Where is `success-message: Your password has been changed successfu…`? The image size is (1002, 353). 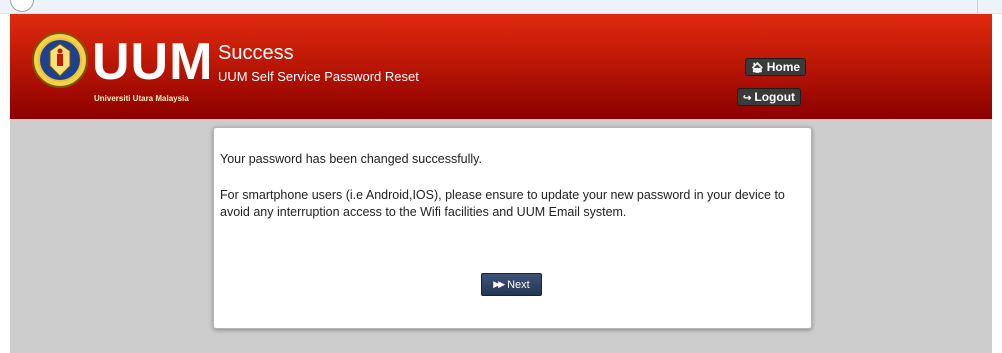 success-message: Your password has been changed successfu… is located at coordinates (351, 159).